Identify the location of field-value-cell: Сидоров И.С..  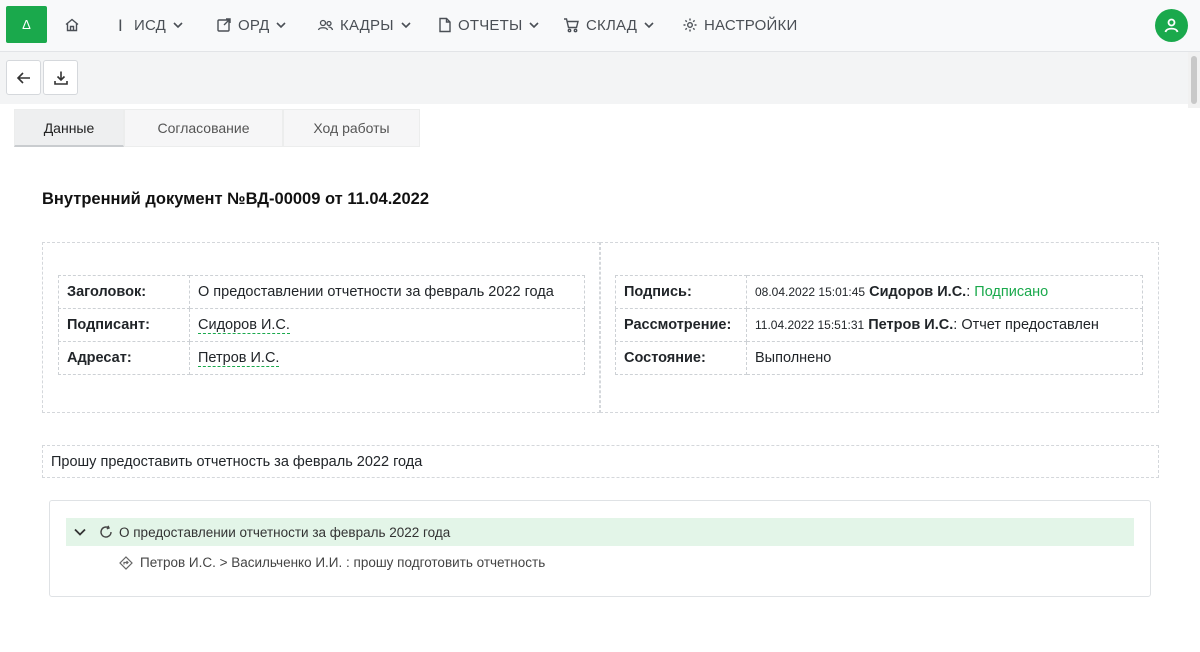
(387, 325).